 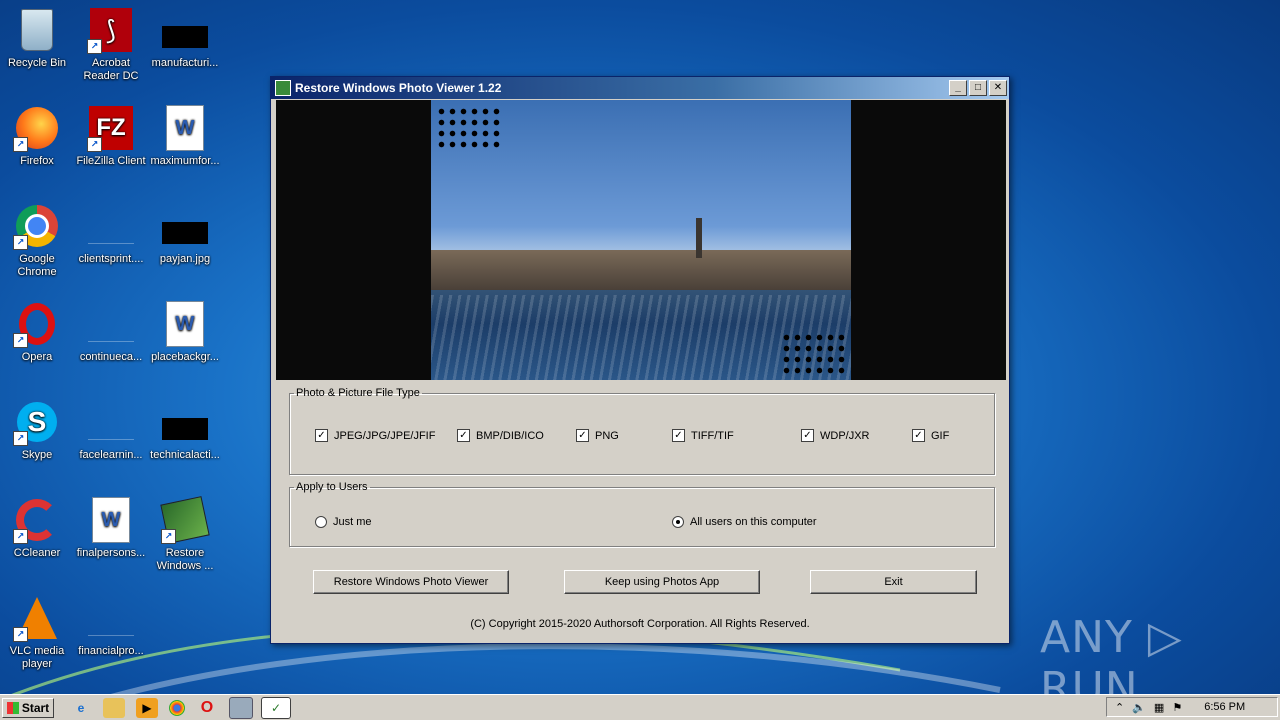 I want to click on desktop-icon-label: Opera, so click(x=37, y=357).